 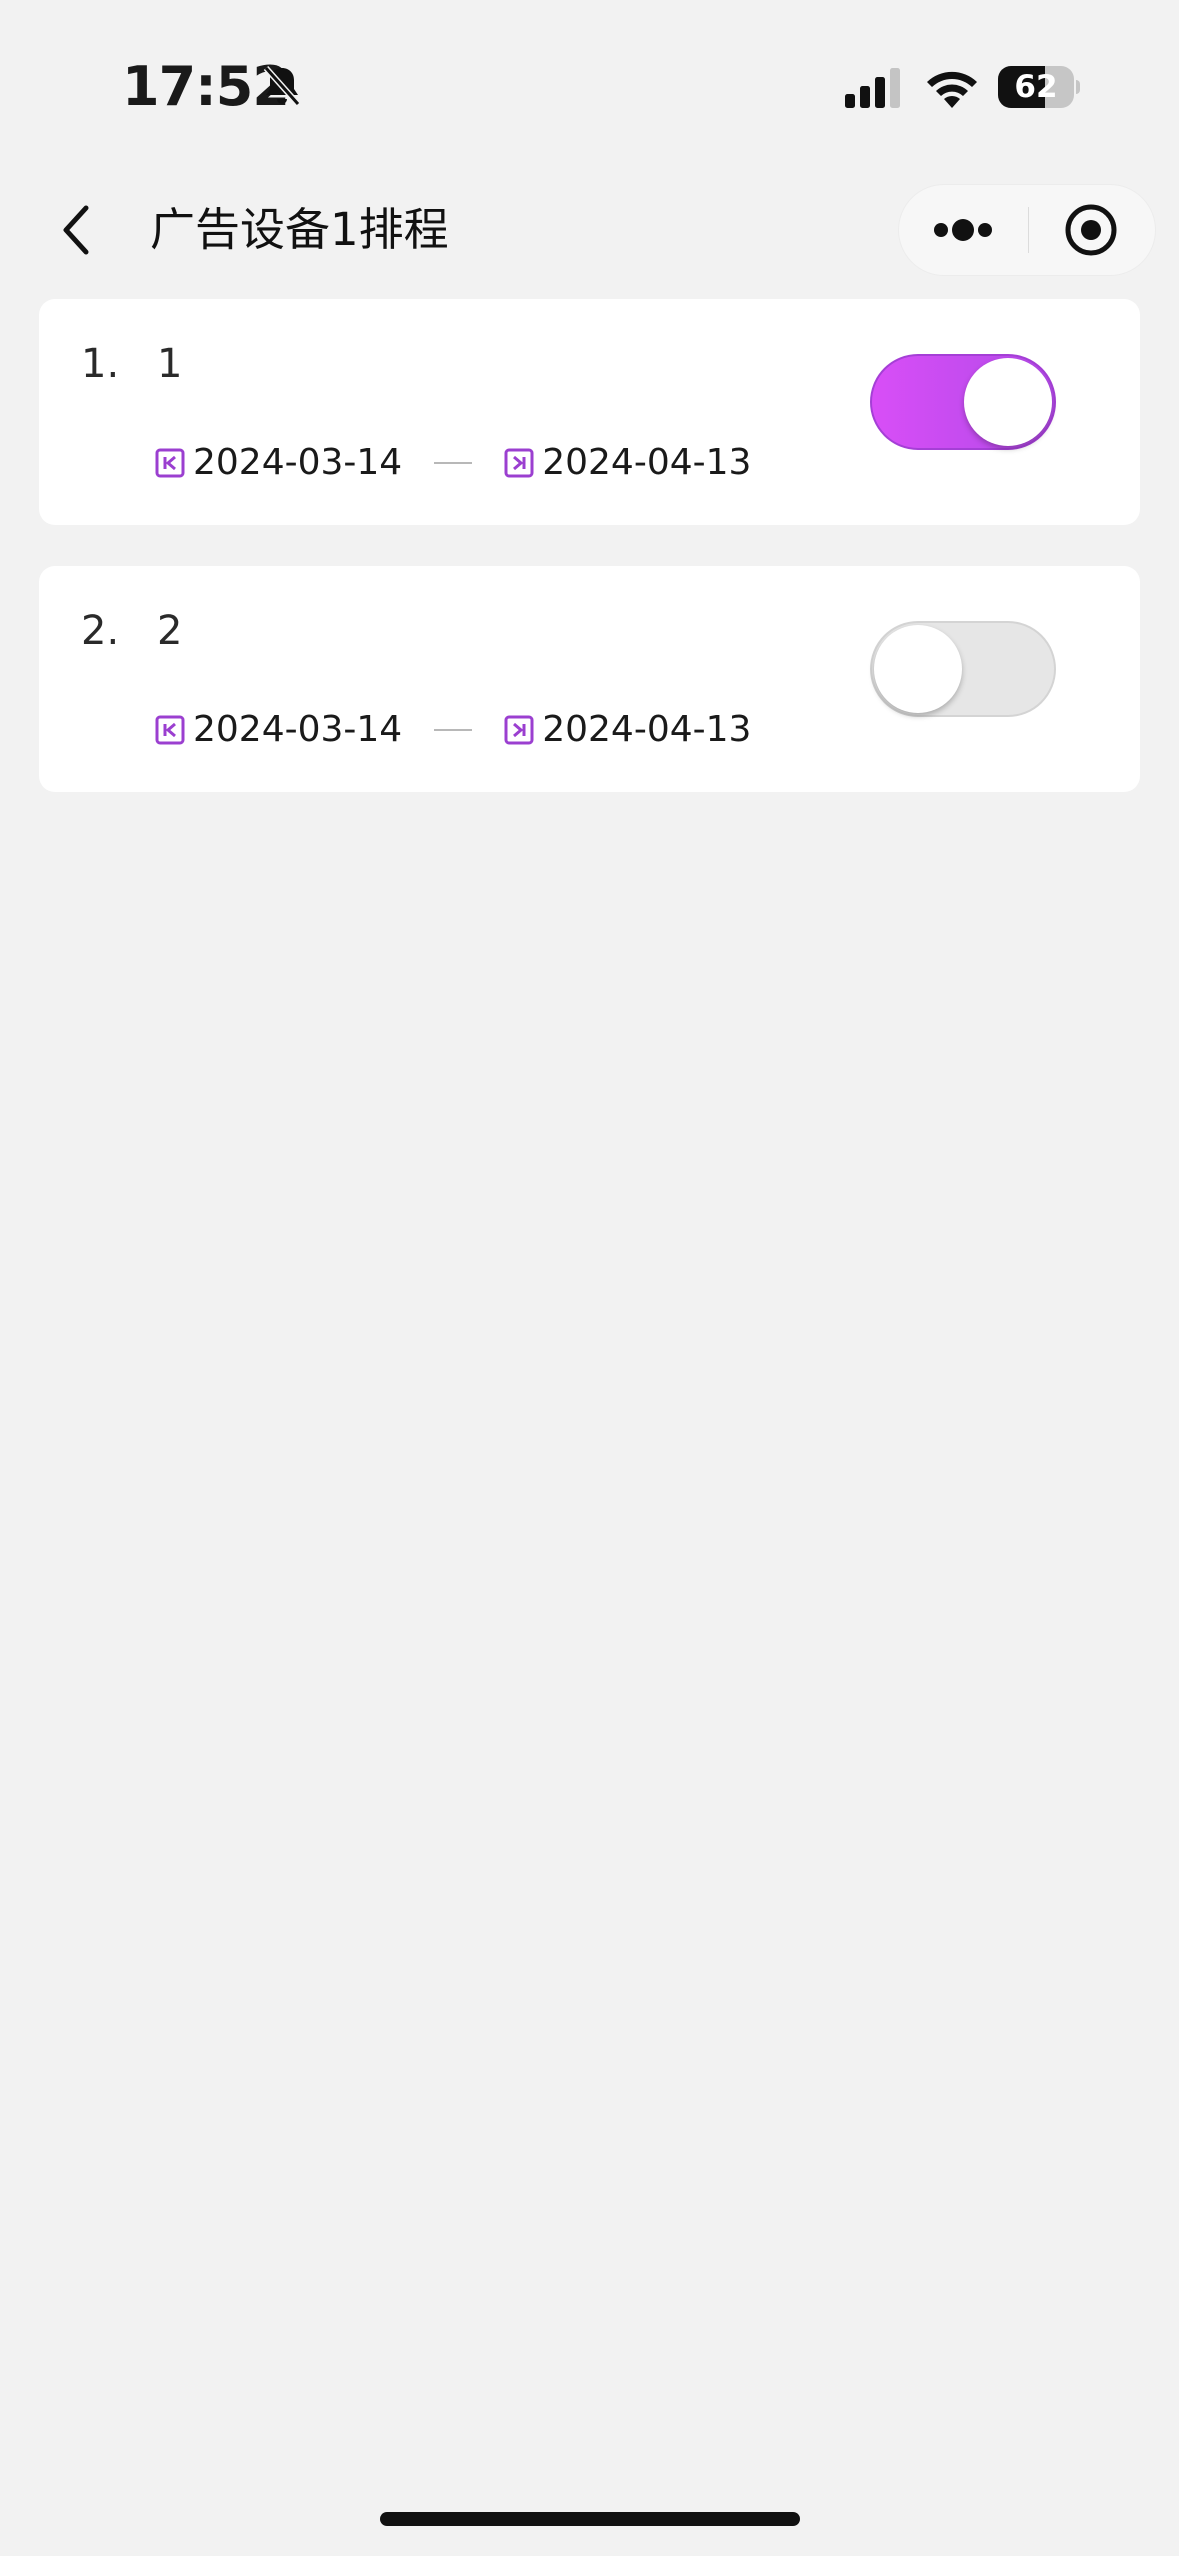 I want to click on status-bar: 17:52 62, so click(x=589, y=80).